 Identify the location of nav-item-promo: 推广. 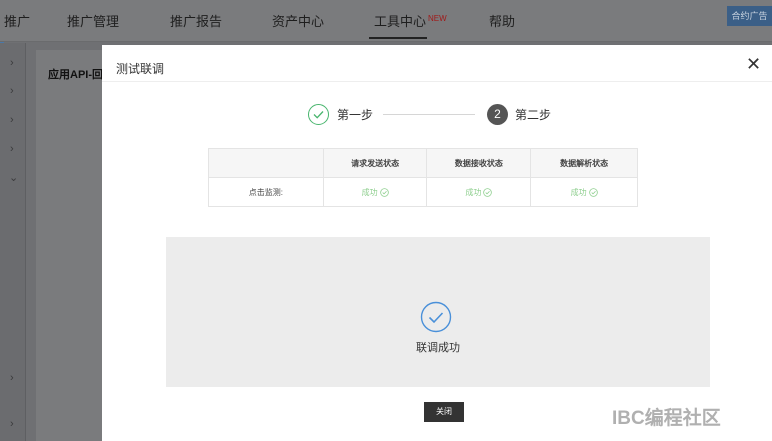
(17, 20).